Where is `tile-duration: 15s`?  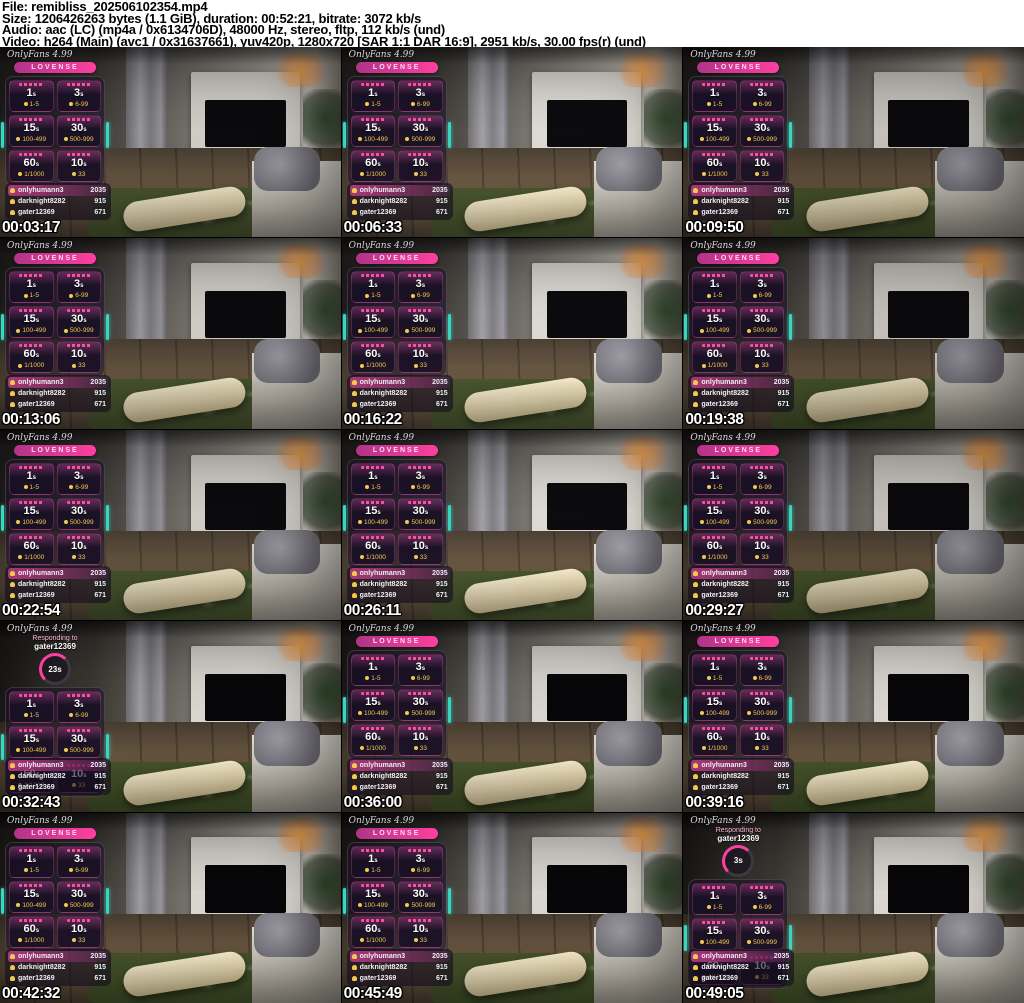
tile-duration: 15s is located at coordinates (31, 739).